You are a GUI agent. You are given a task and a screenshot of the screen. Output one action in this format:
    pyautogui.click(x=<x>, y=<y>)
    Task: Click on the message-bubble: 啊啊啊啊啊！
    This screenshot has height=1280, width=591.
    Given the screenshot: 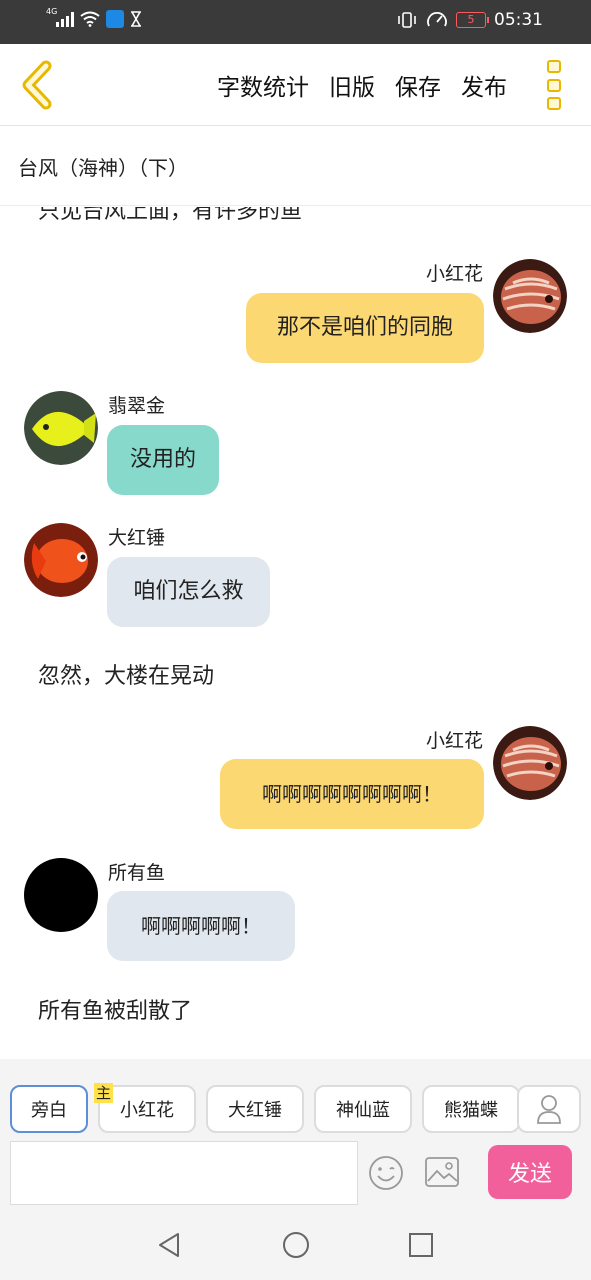 What is the action you would take?
    pyautogui.click(x=201, y=926)
    